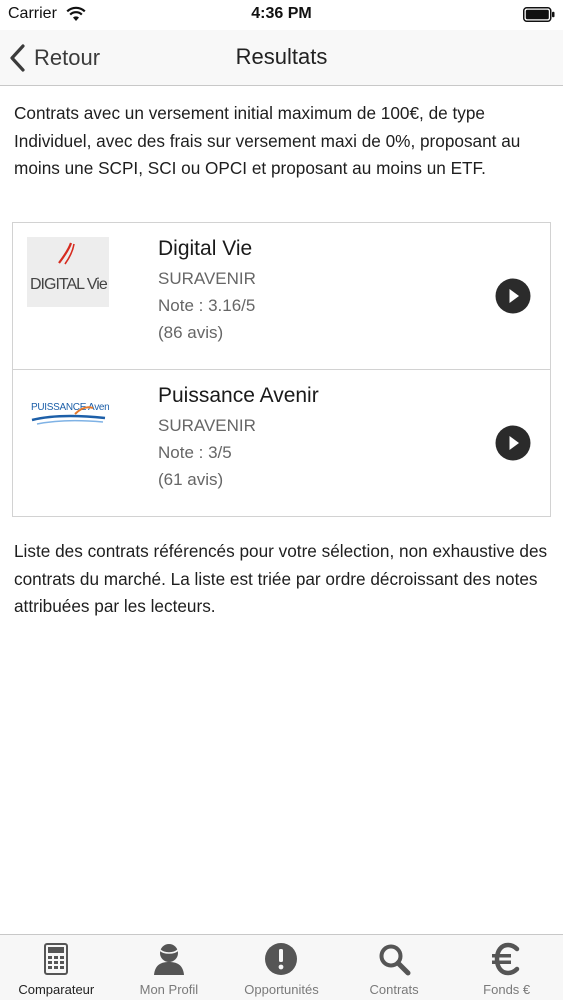 This screenshot has height=1000, width=563. Describe the element at coordinates (69, 284) in the screenshot. I see `logo-text-digital: DIGITAL Vie` at that location.